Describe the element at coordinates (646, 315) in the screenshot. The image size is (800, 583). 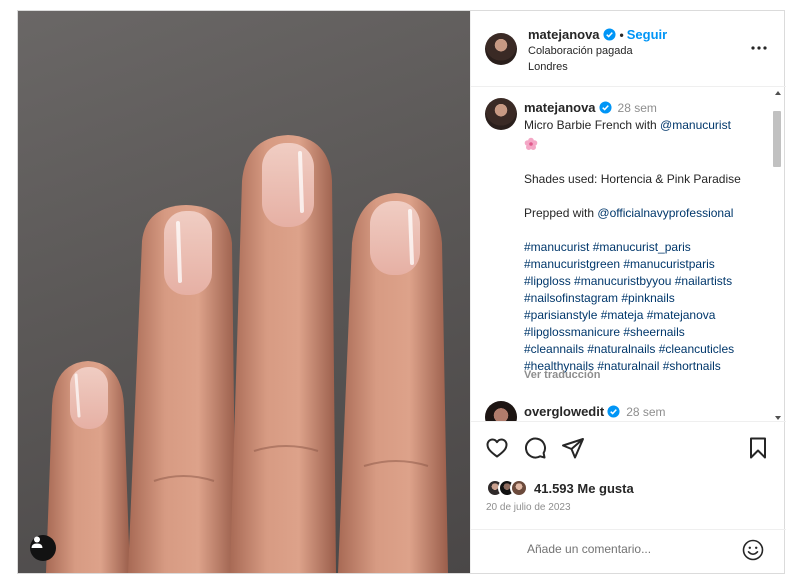
I see `hashtag-line: #parisianstyle #mateja #matejanova` at that location.